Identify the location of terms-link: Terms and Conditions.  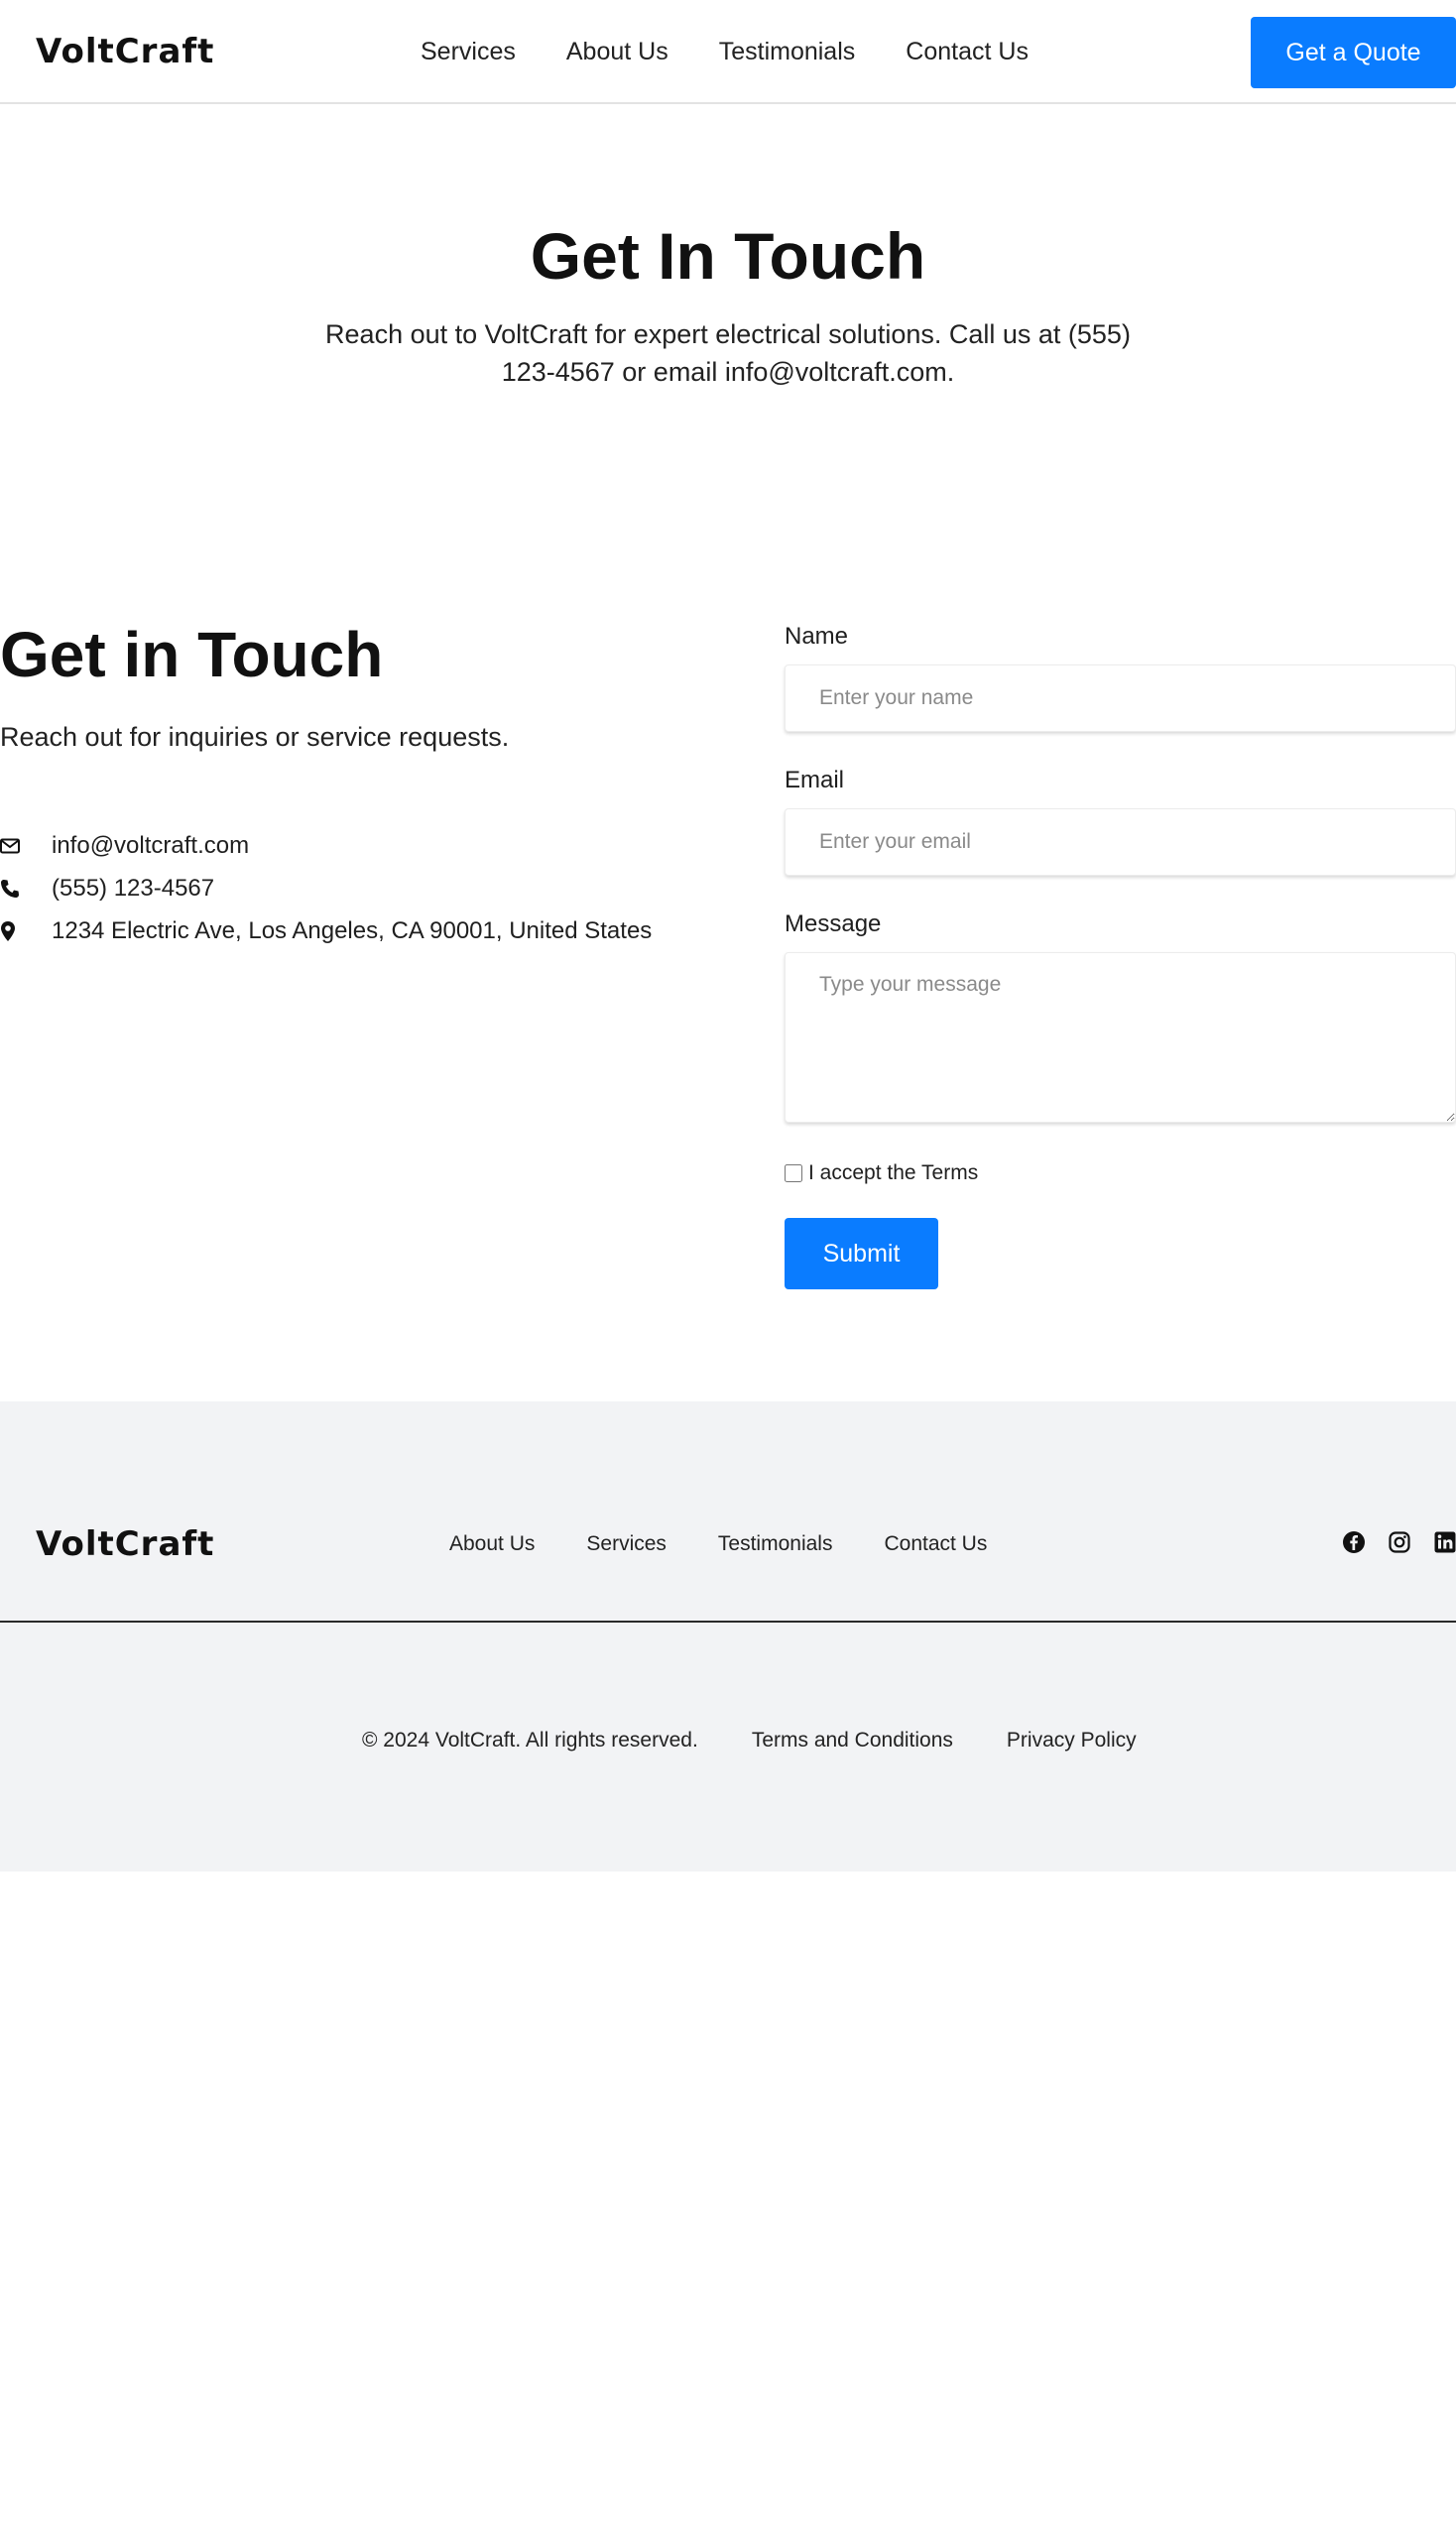
(852, 1740).